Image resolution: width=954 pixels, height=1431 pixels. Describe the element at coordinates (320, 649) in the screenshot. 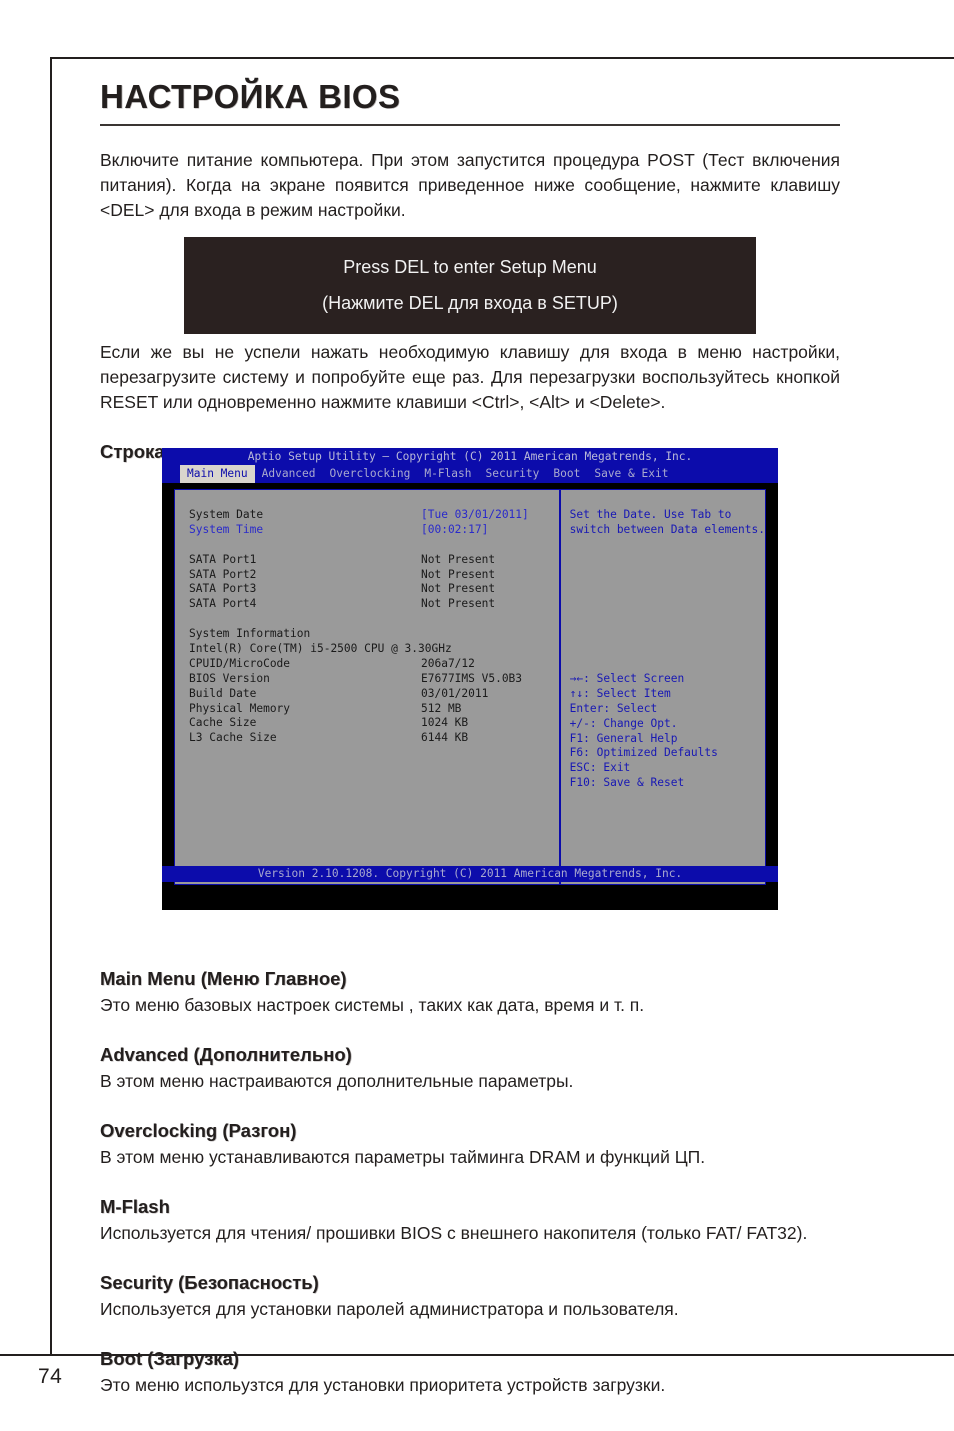

I see `bios-row-label: Intel(R) Core(TM) i5-2500 CPU @ 3.30GHz` at that location.